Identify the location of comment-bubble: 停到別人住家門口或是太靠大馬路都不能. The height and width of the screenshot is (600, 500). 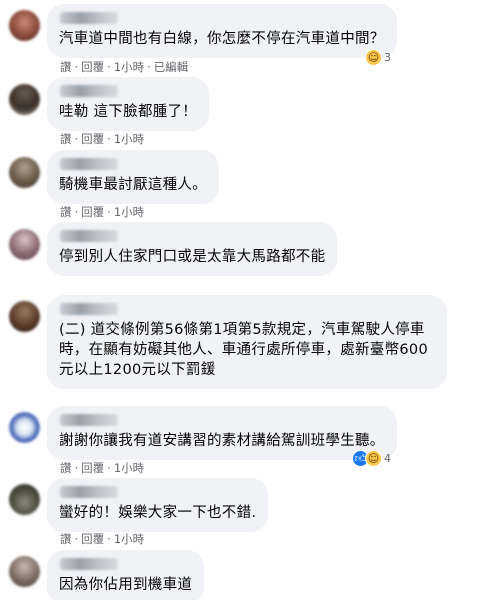
(192, 249).